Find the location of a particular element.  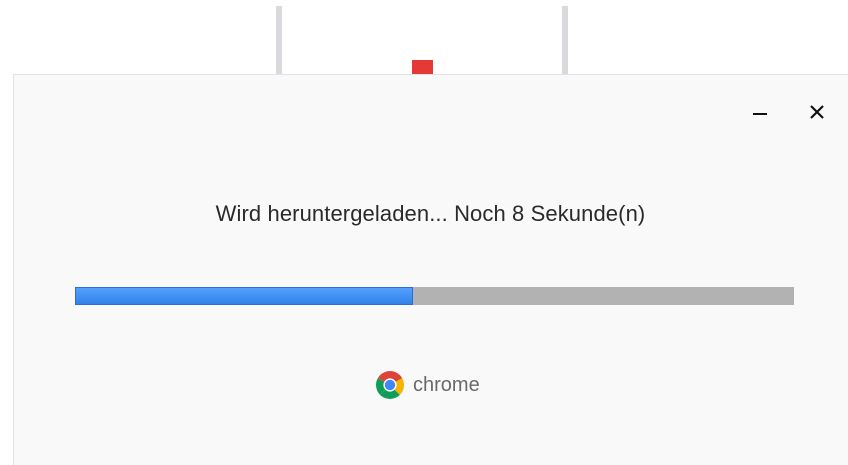

close-icon is located at coordinates (817, 112).